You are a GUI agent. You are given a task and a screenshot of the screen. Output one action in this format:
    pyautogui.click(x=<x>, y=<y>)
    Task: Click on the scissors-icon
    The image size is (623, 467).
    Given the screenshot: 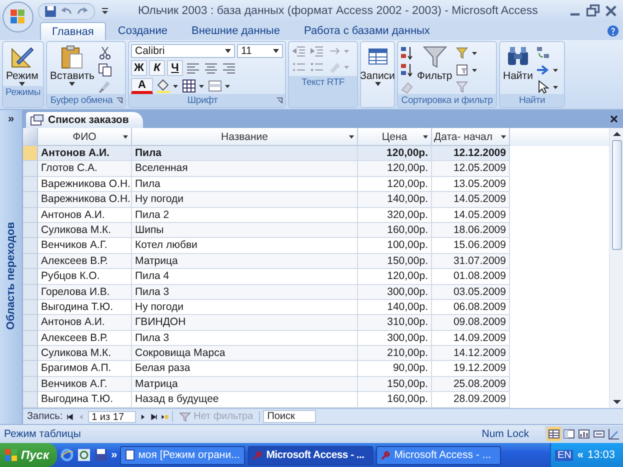 What is the action you would take?
    pyautogui.click(x=105, y=53)
    